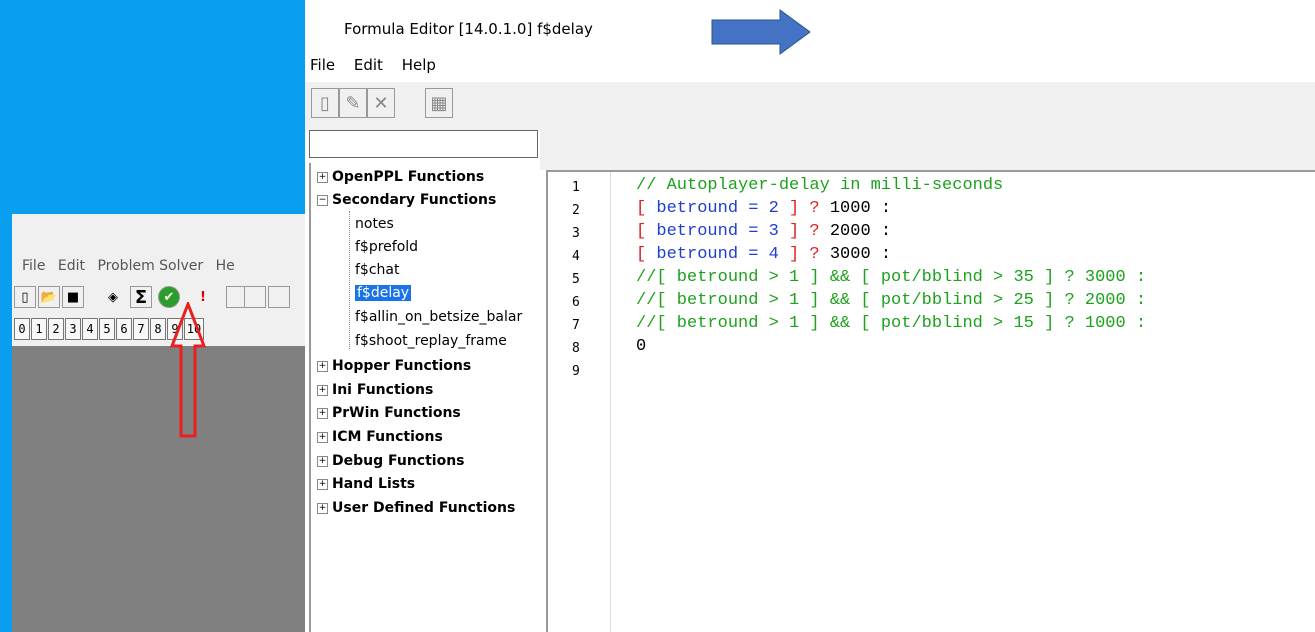 The height and width of the screenshot is (632, 1315). Describe the element at coordinates (576, 256) in the screenshot. I see `line-number: 4` at that location.